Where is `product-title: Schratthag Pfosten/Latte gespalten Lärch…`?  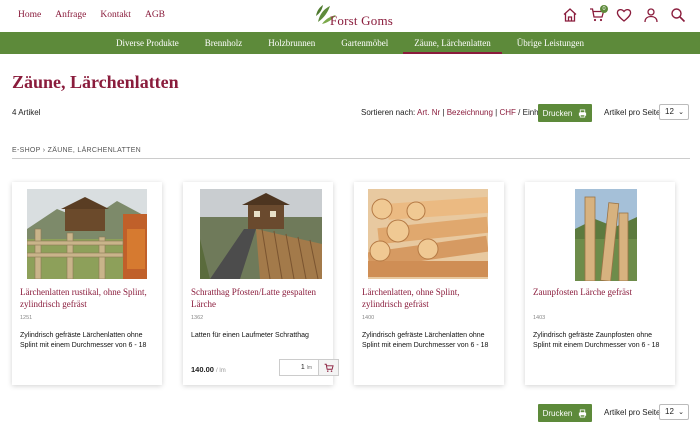 product-title: Schratthag Pfosten/Latte gespalten Lärch… is located at coordinates (260, 298).